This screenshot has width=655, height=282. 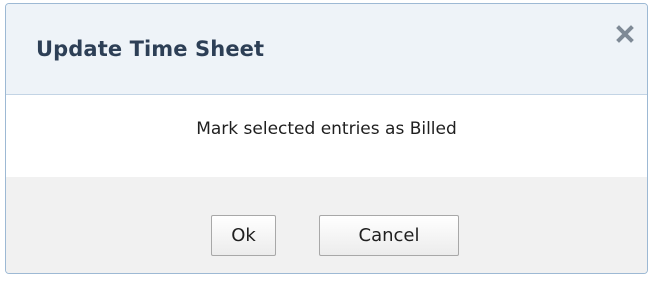 I want to click on ok-button: Ok, so click(x=243, y=235).